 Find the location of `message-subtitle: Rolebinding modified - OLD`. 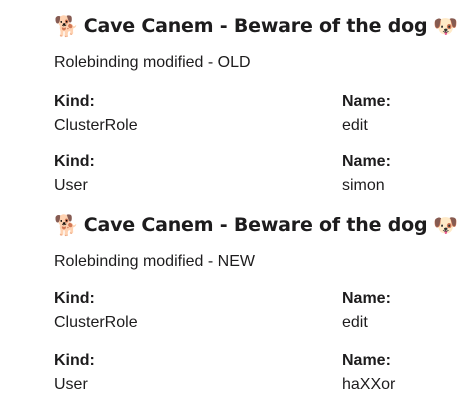

message-subtitle: Rolebinding modified - OLD is located at coordinates (152, 62).